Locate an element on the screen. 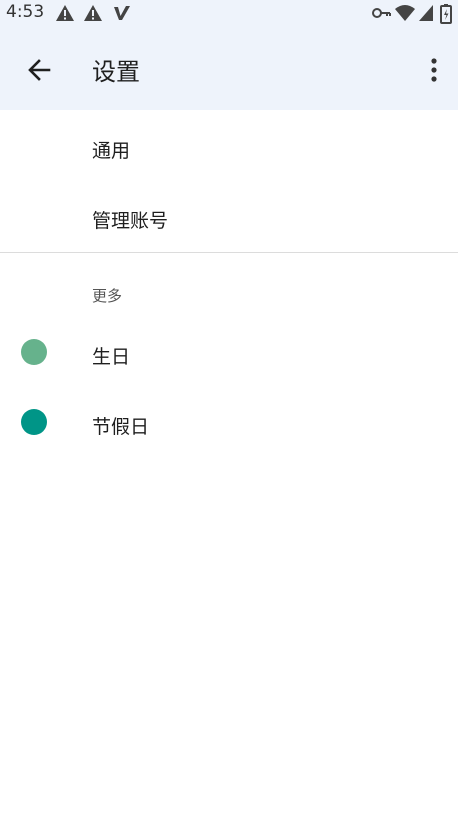  app-header: 4:53 设置 is located at coordinates (229, 55).